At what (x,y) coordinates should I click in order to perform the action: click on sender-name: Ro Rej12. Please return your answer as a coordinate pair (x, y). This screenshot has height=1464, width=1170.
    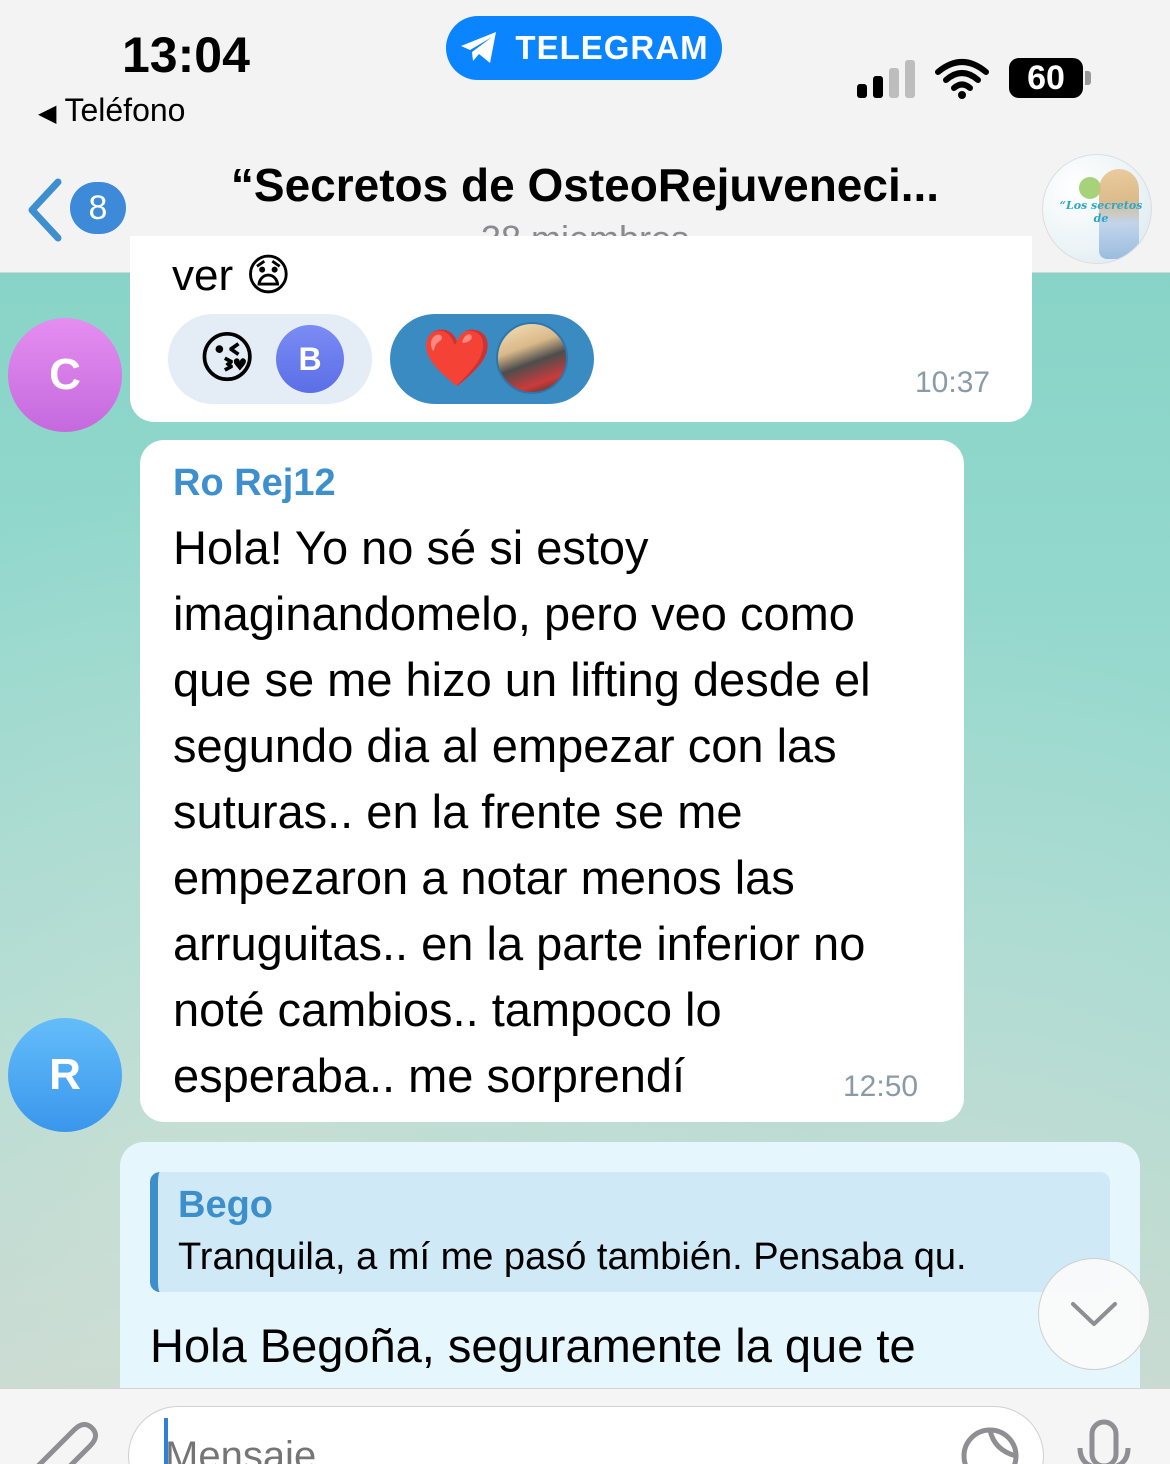
    Looking at the image, I should click on (254, 483).